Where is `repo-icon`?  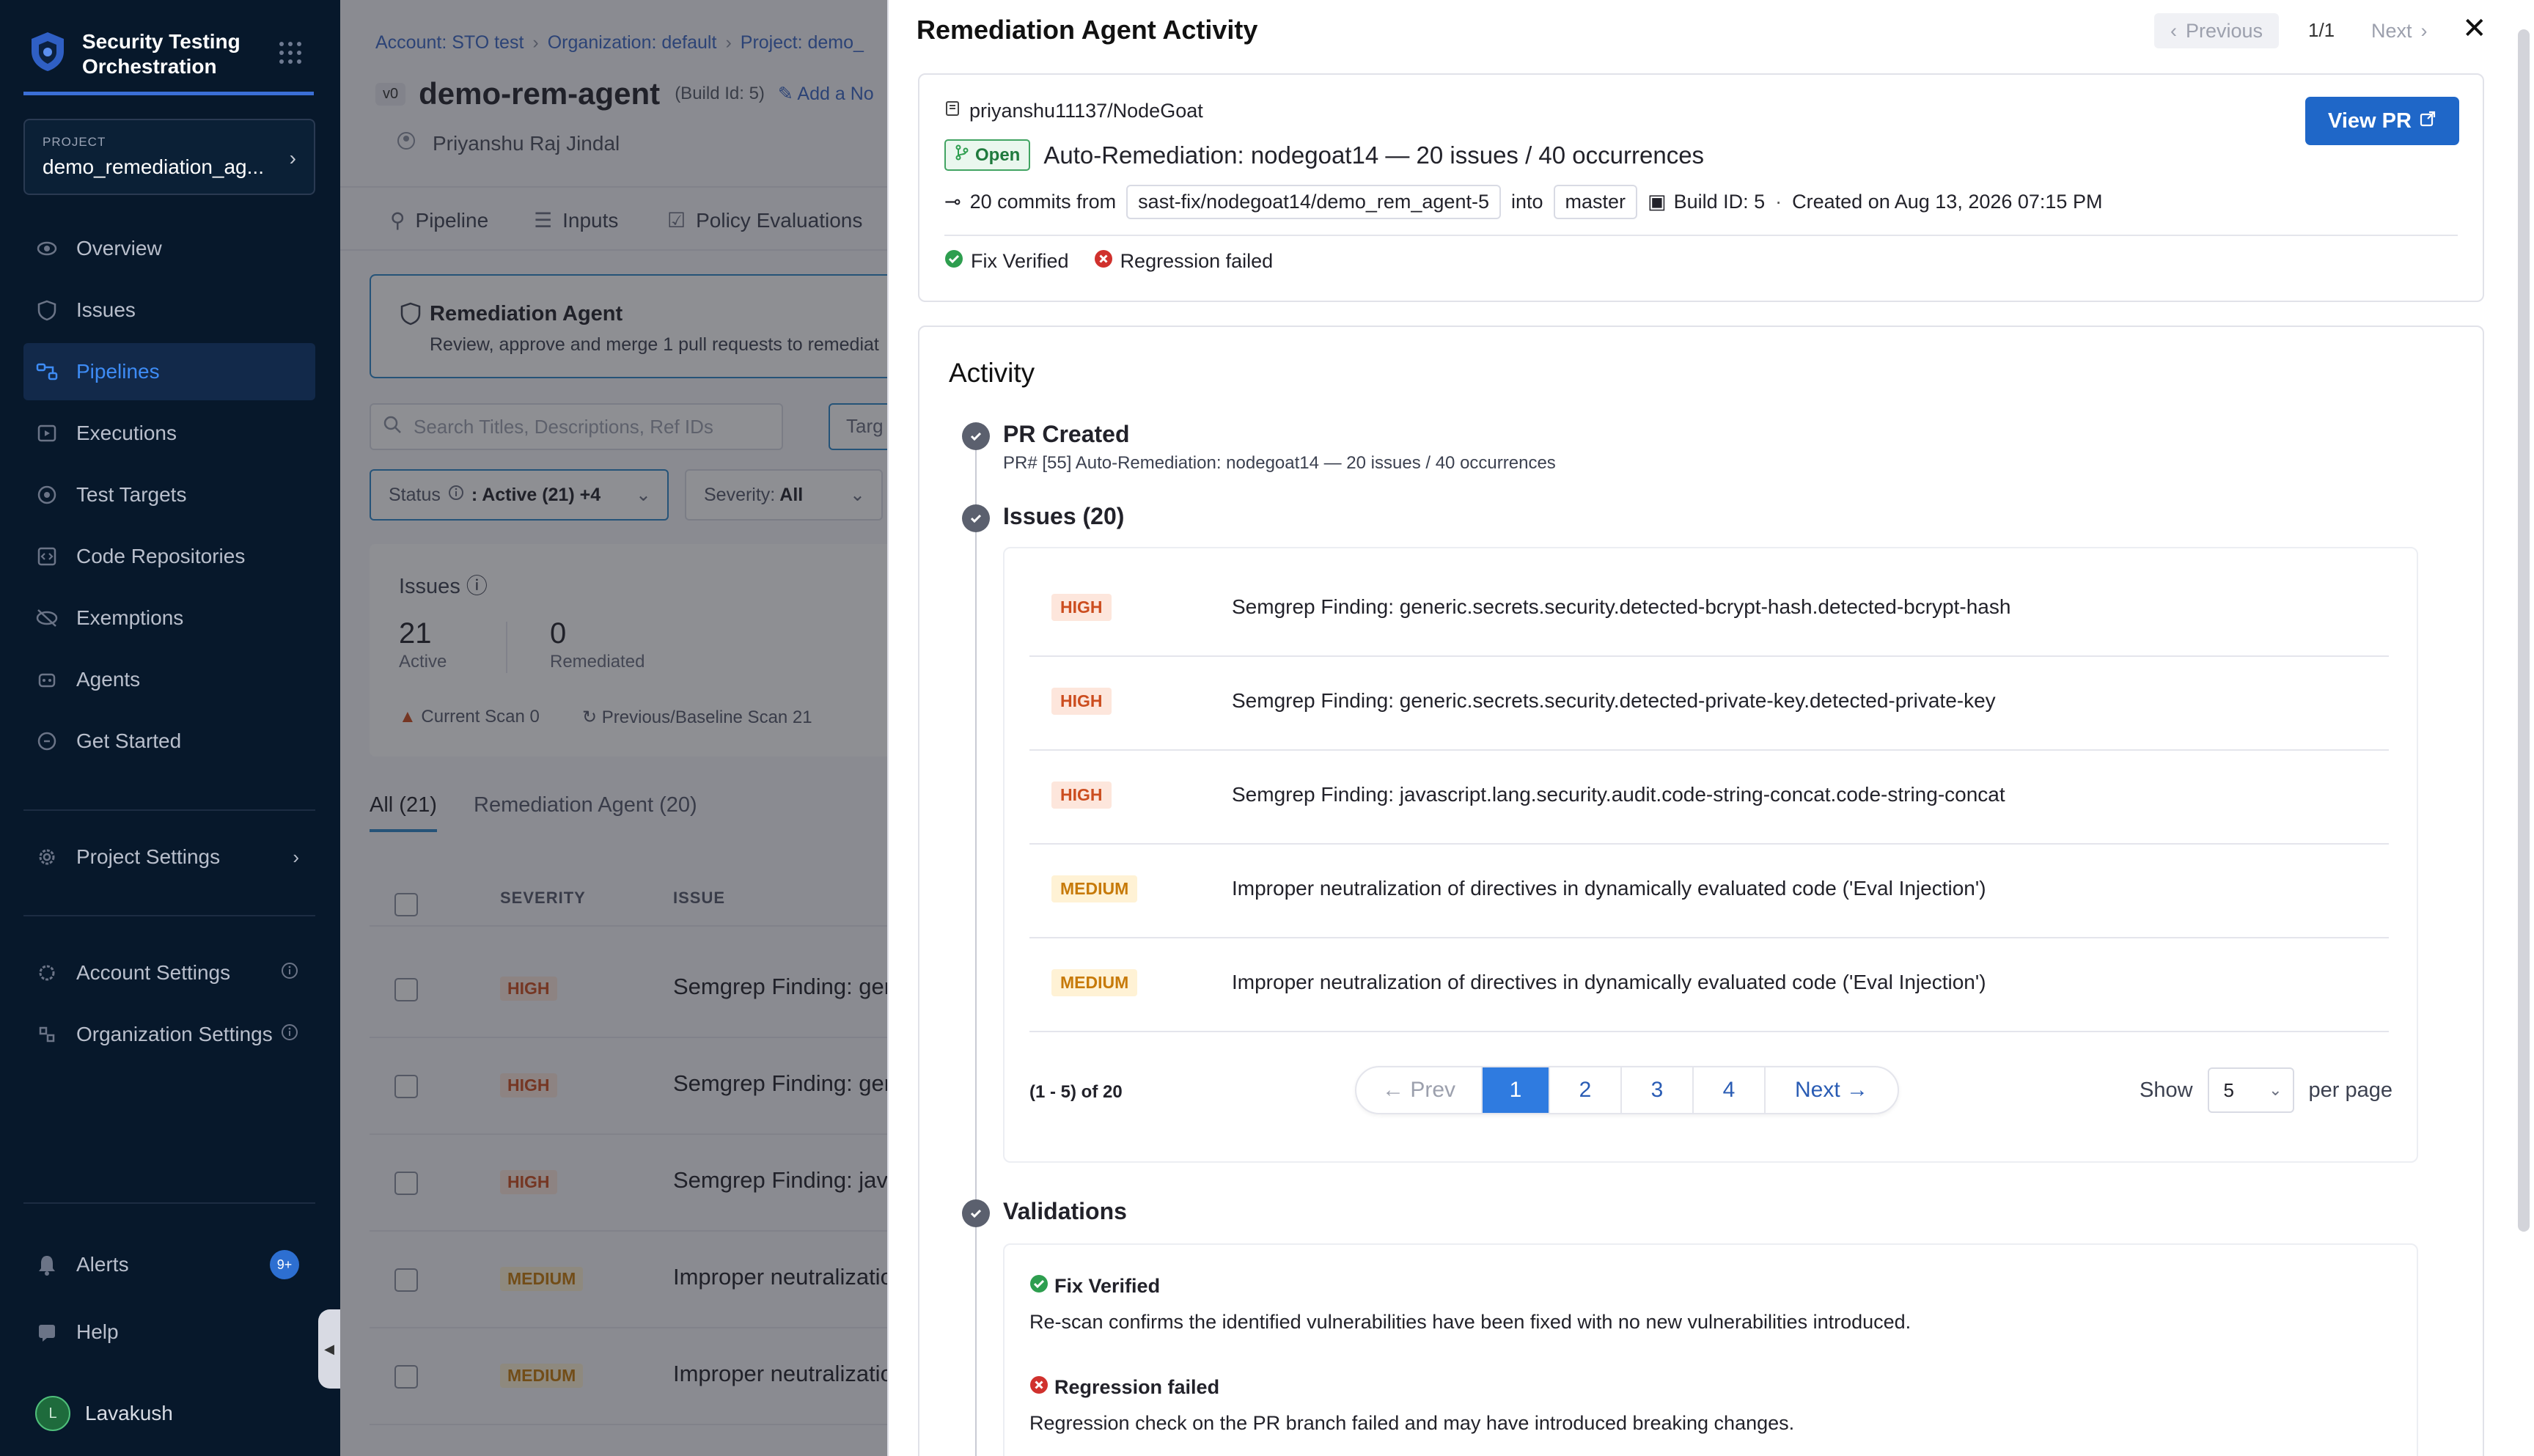 repo-icon is located at coordinates (952, 111).